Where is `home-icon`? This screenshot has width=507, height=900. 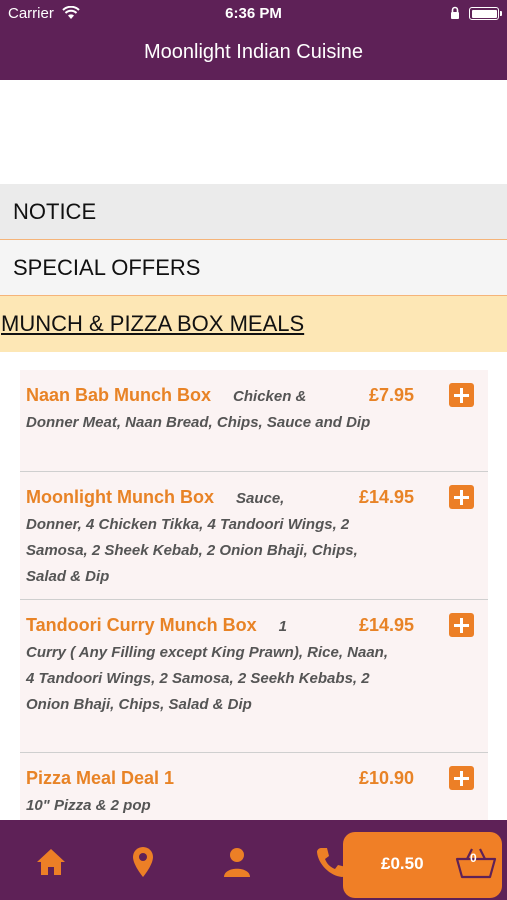
home-icon is located at coordinates (51, 862).